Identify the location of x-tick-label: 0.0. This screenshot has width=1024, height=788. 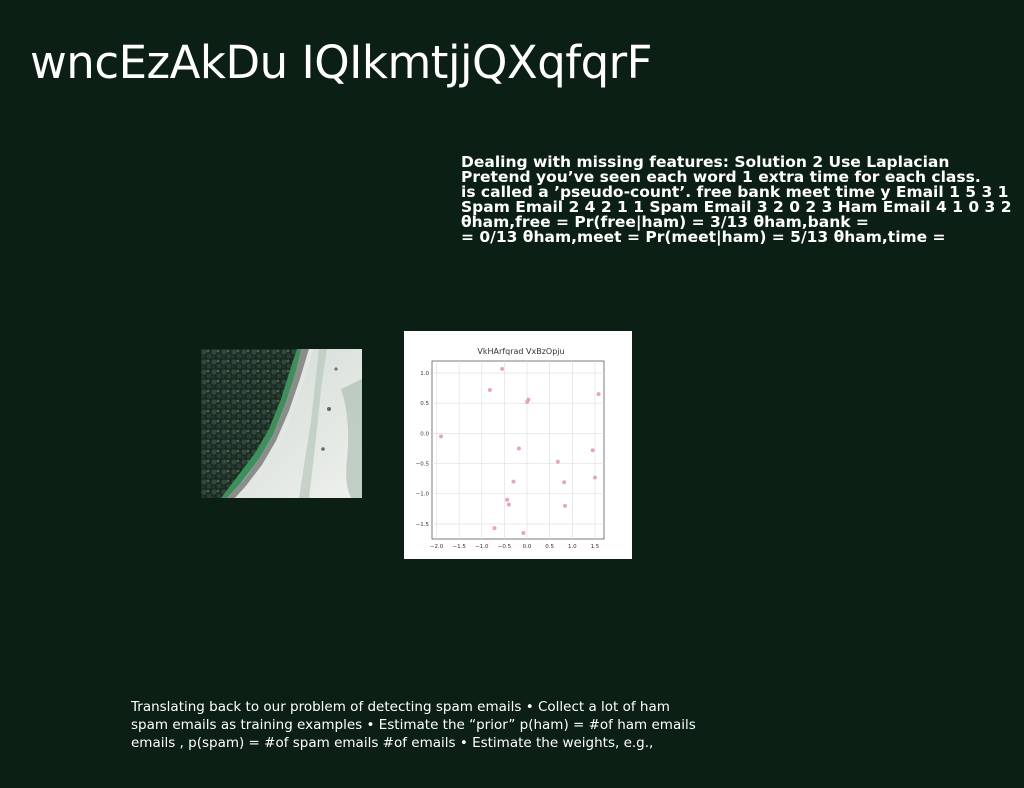
(527, 547).